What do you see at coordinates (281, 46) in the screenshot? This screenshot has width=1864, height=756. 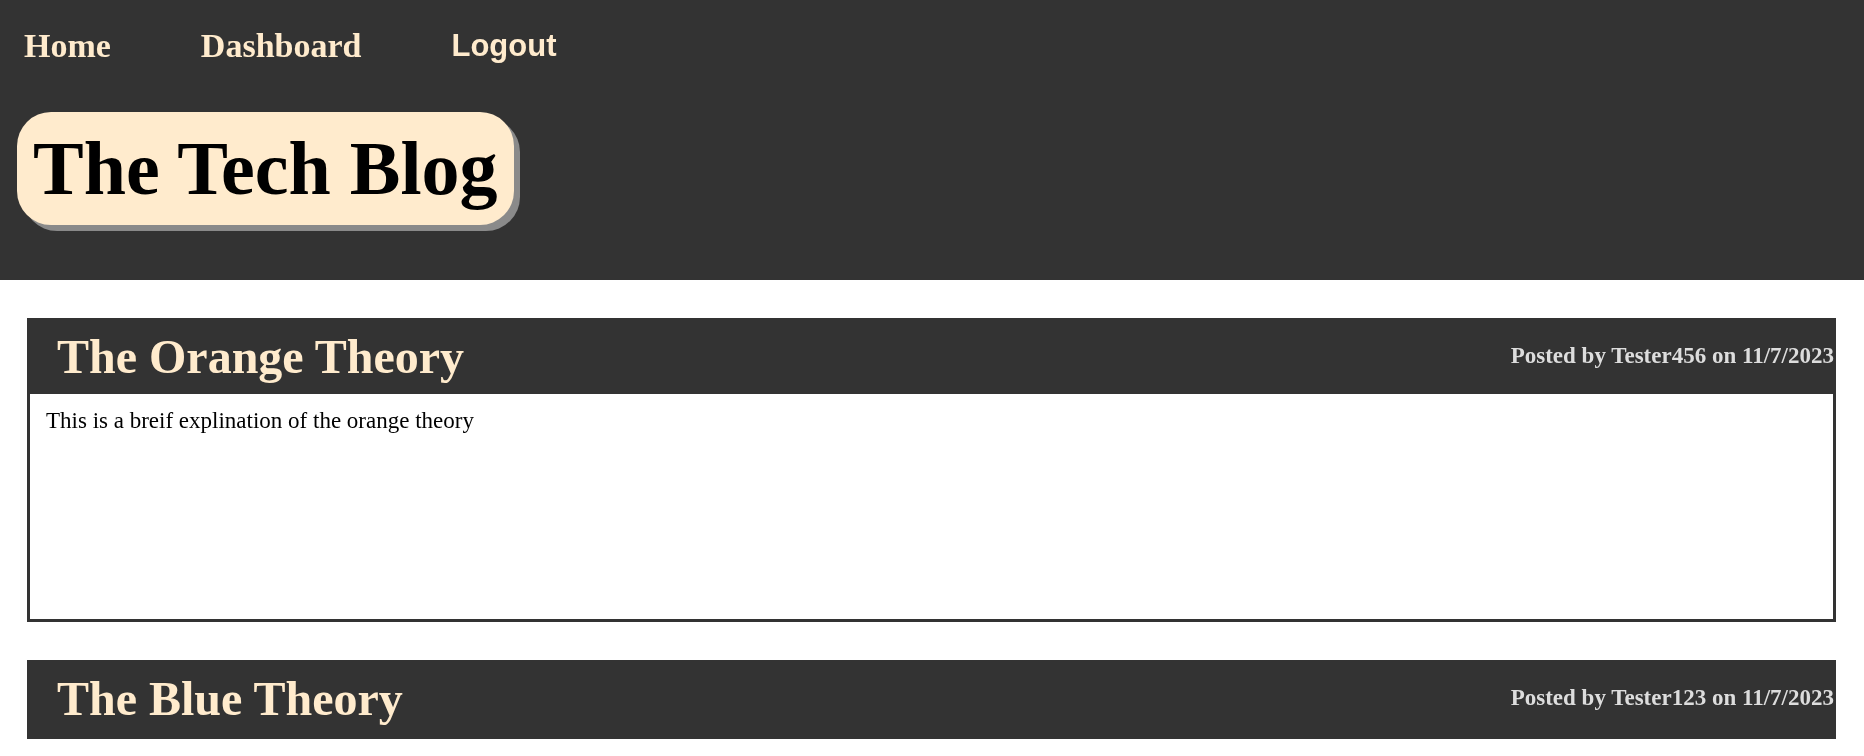 I see `nav-link: Dashboard` at bounding box center [281, 46].